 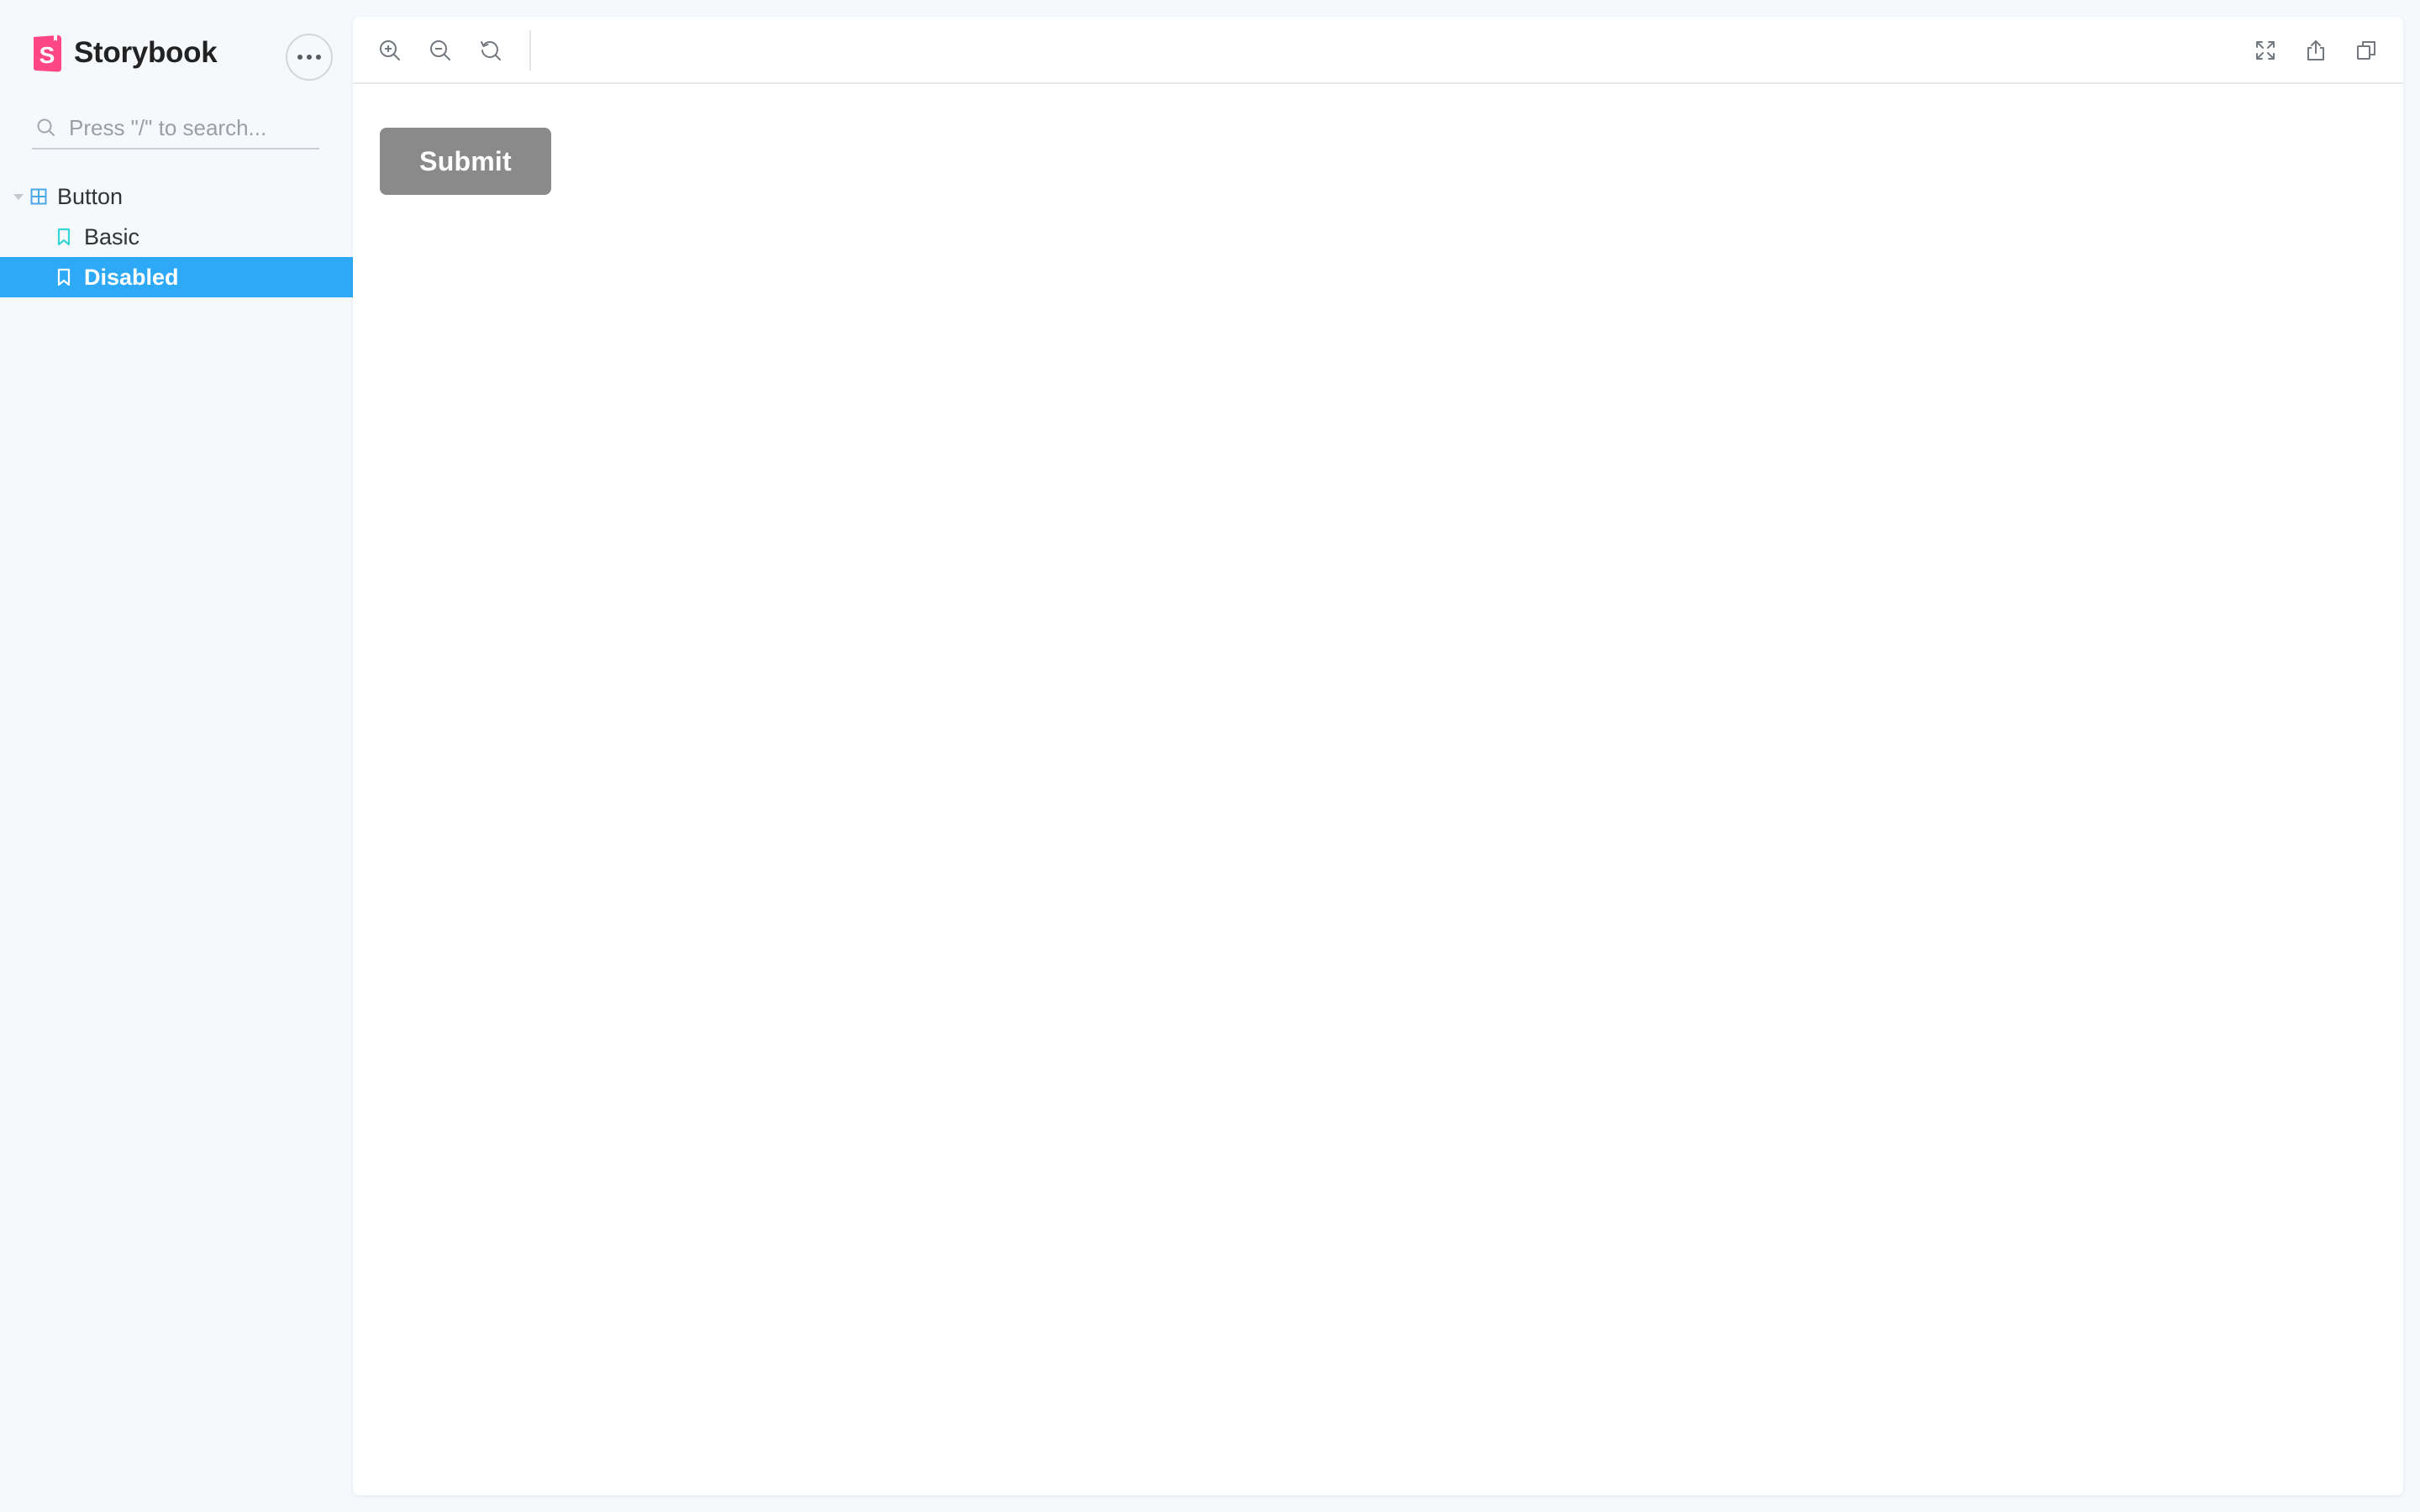 I want to click on fullscreen-icon, so click(x=2266, y=50).